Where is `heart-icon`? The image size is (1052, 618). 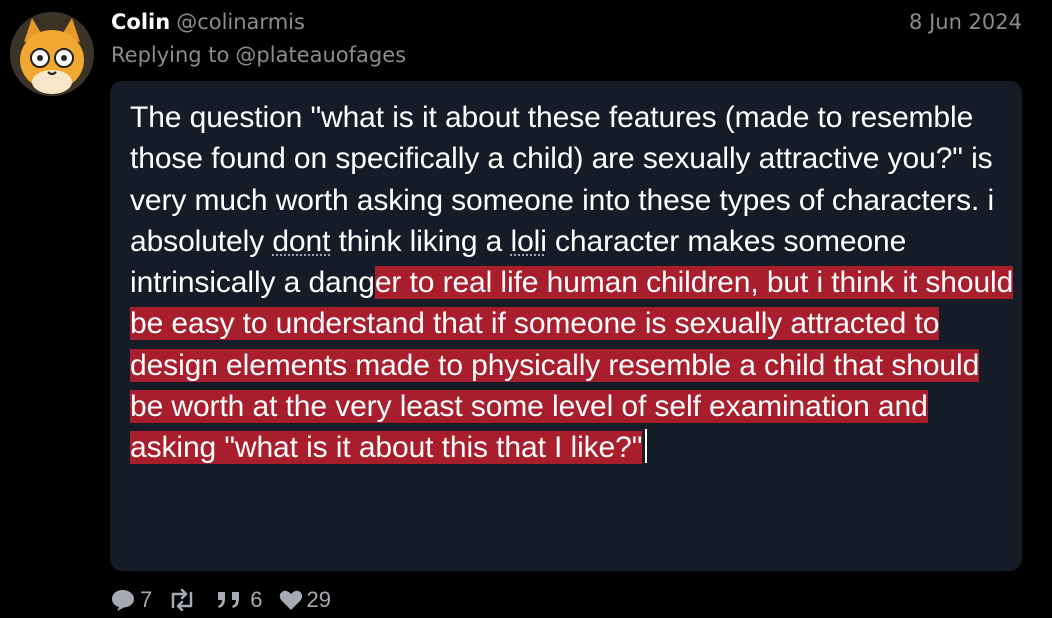
heart-icon is located at coordinates (290, 600).